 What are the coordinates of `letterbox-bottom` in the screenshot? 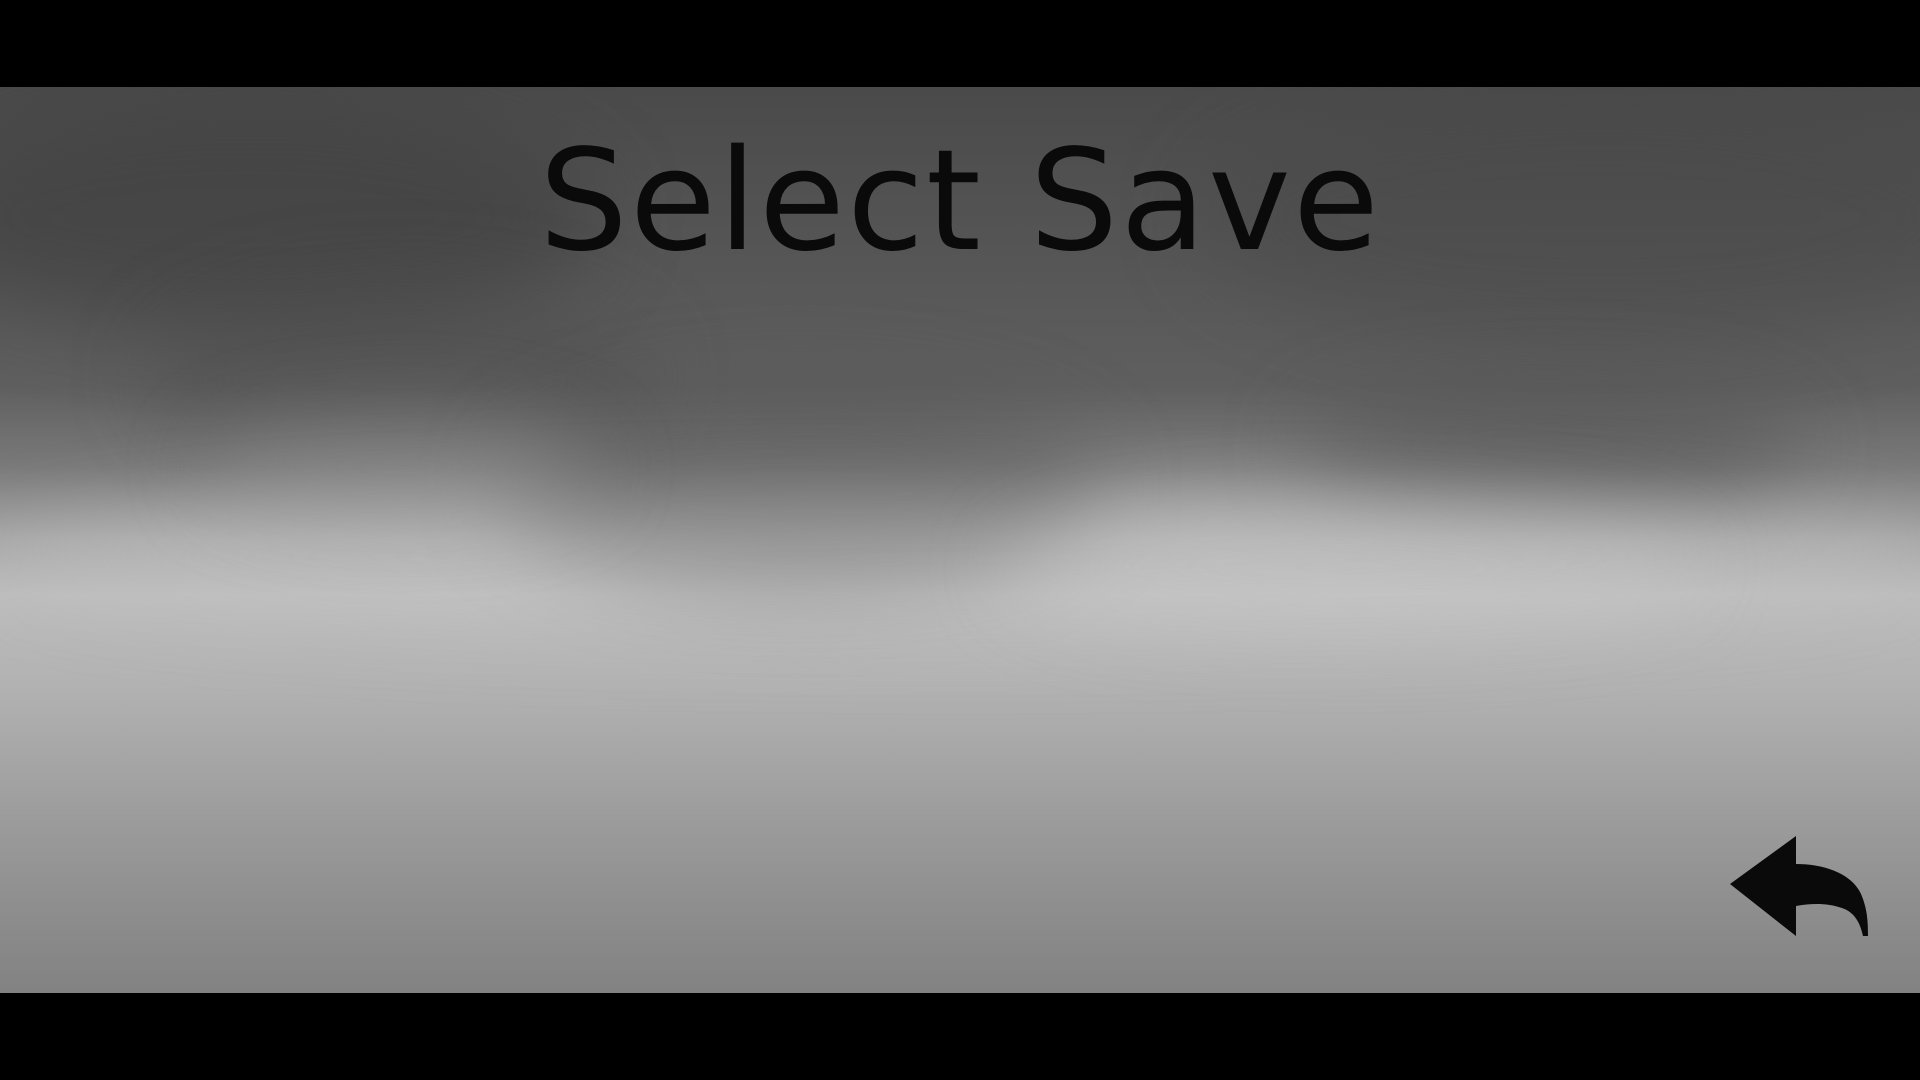 It's located at (960, 1036).